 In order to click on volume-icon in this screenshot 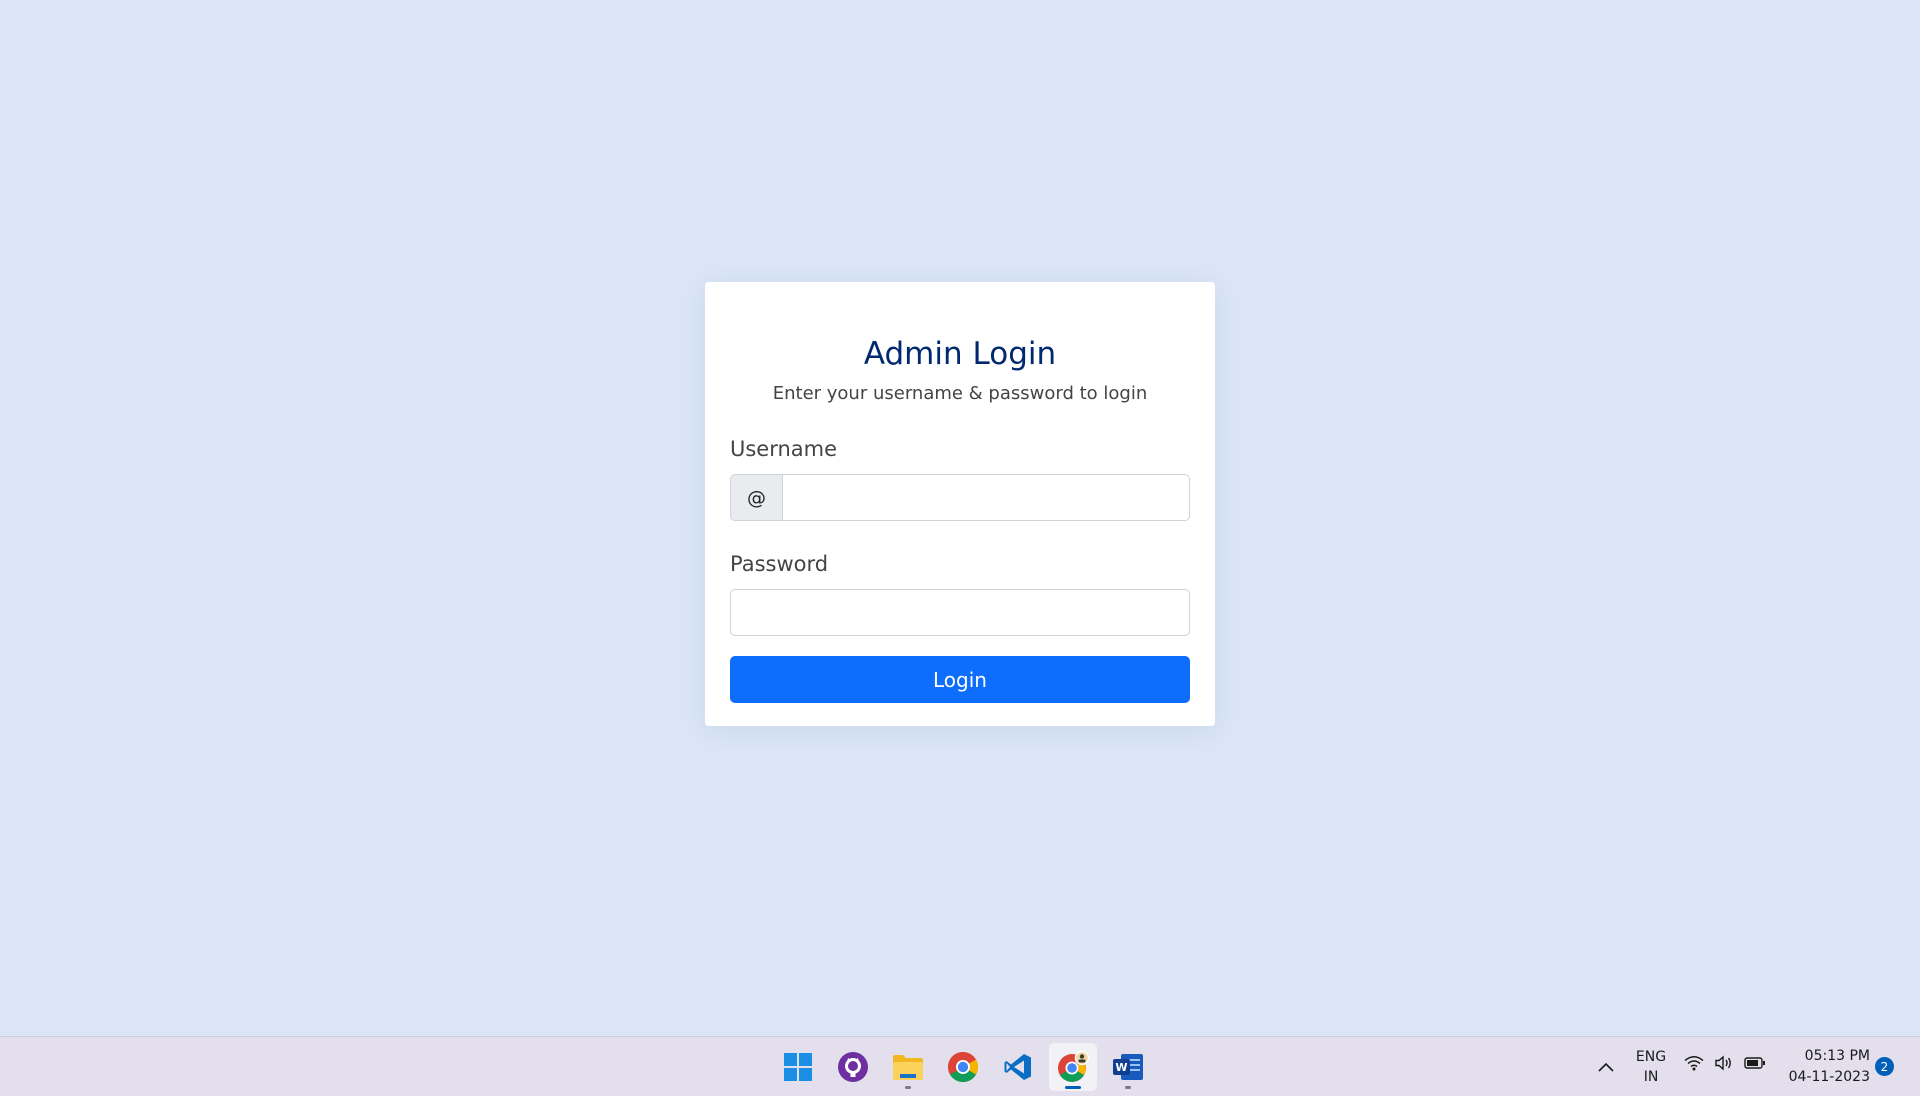, I will do `click(1723, 1063)`.